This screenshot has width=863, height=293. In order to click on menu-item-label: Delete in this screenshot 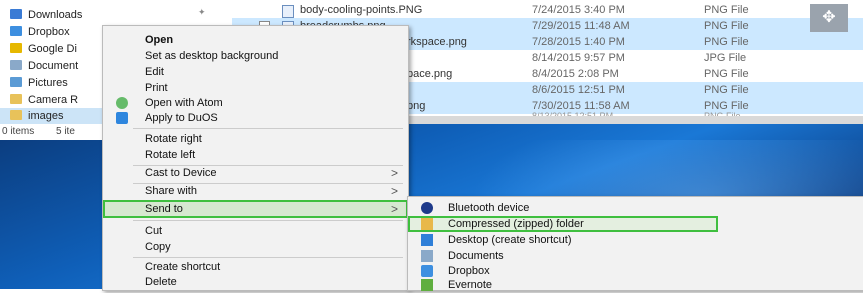, I will do `click(161, 282)`.